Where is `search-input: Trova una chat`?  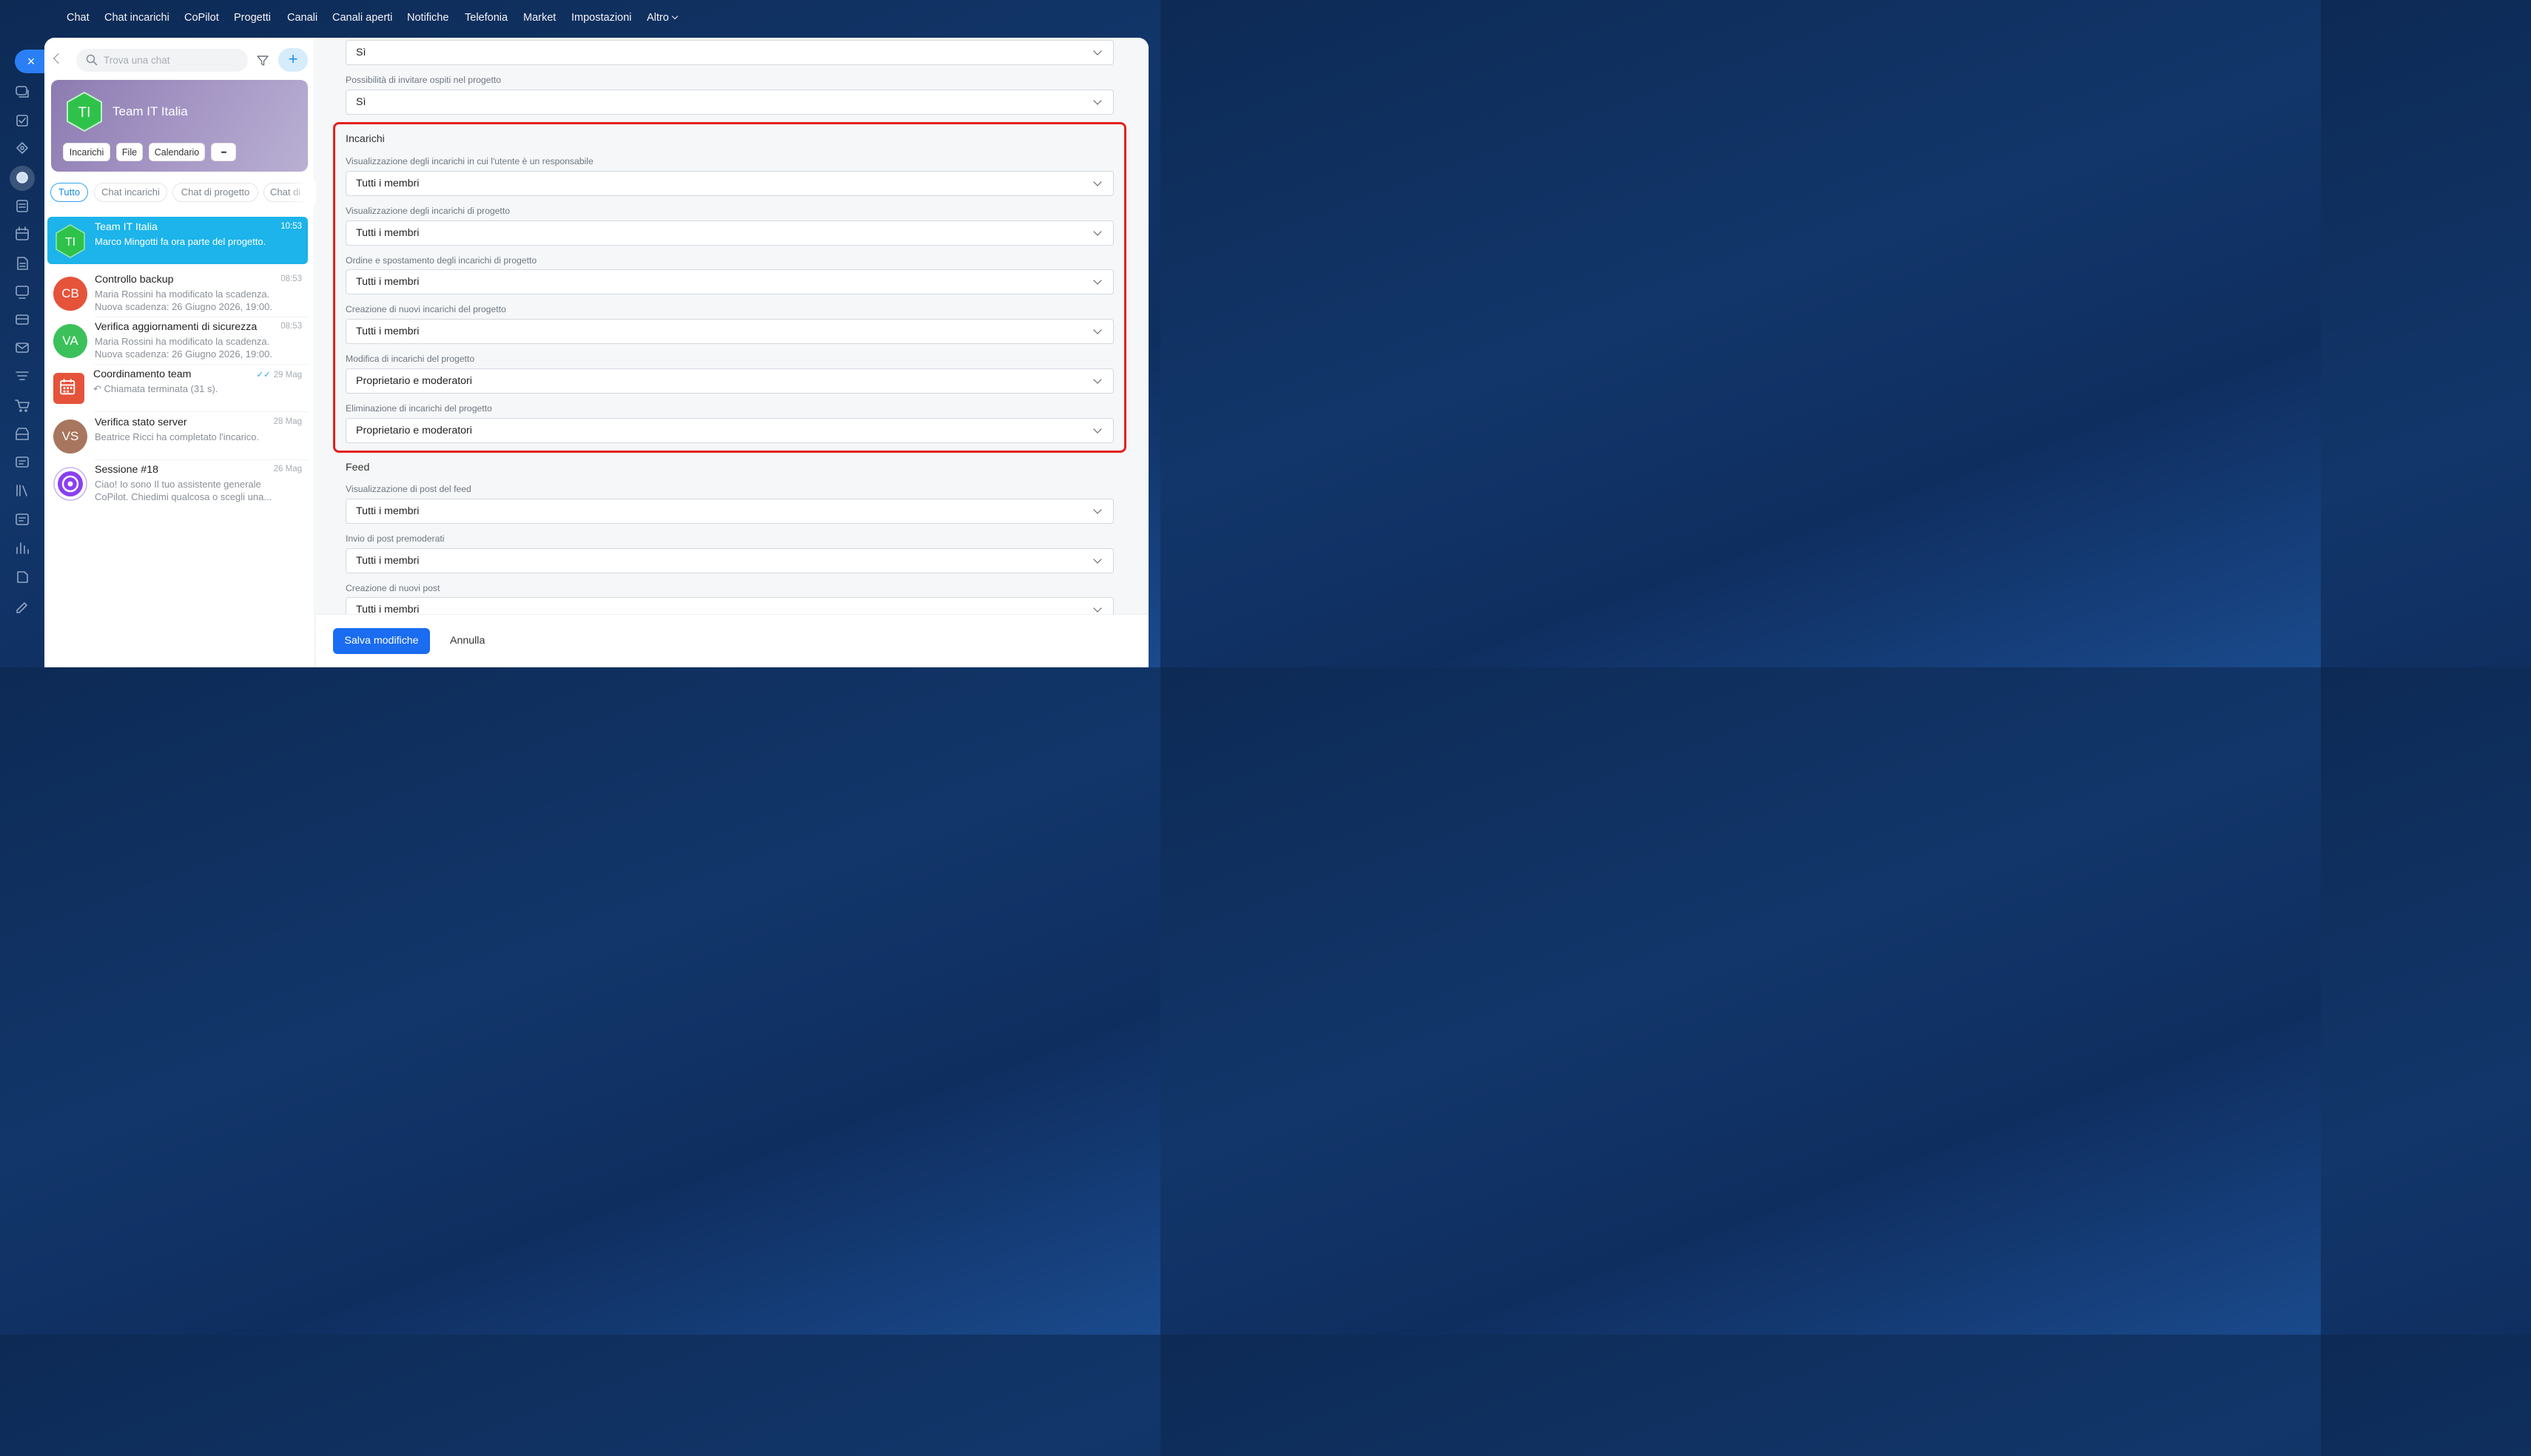
search-input: Trova una chat is located at coordinates (162, 61).